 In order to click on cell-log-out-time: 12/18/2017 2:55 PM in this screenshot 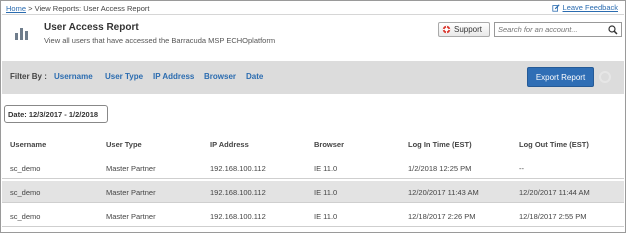, I will do `click(553, 216)`.